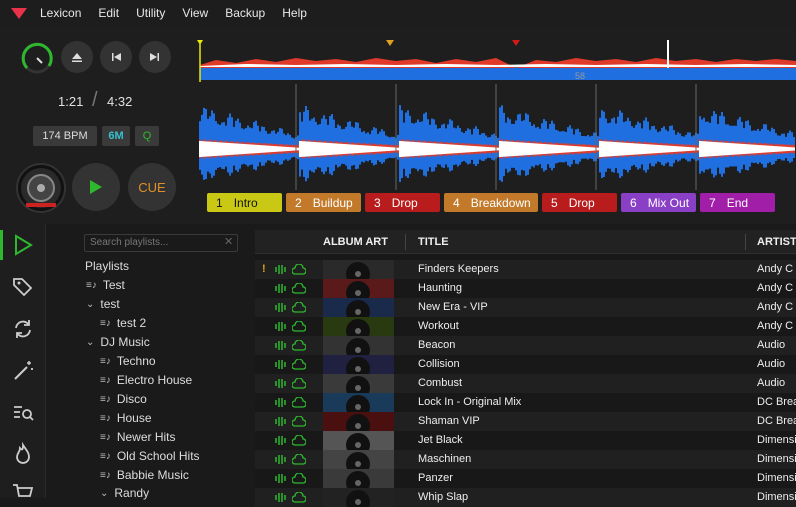 This screenshot has height=507, width=796. I want to click on waveform-overview, so click(496, 63).